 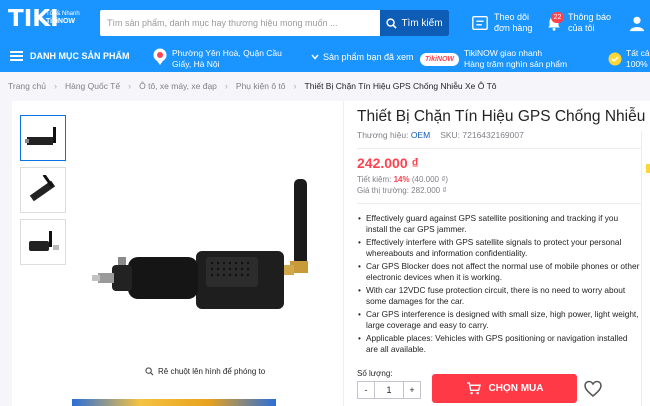 What do you see at coordinates (513, 28) in the screenshot?
I see `orders-line2: đơn hàng` at bounding box center [513, 28].